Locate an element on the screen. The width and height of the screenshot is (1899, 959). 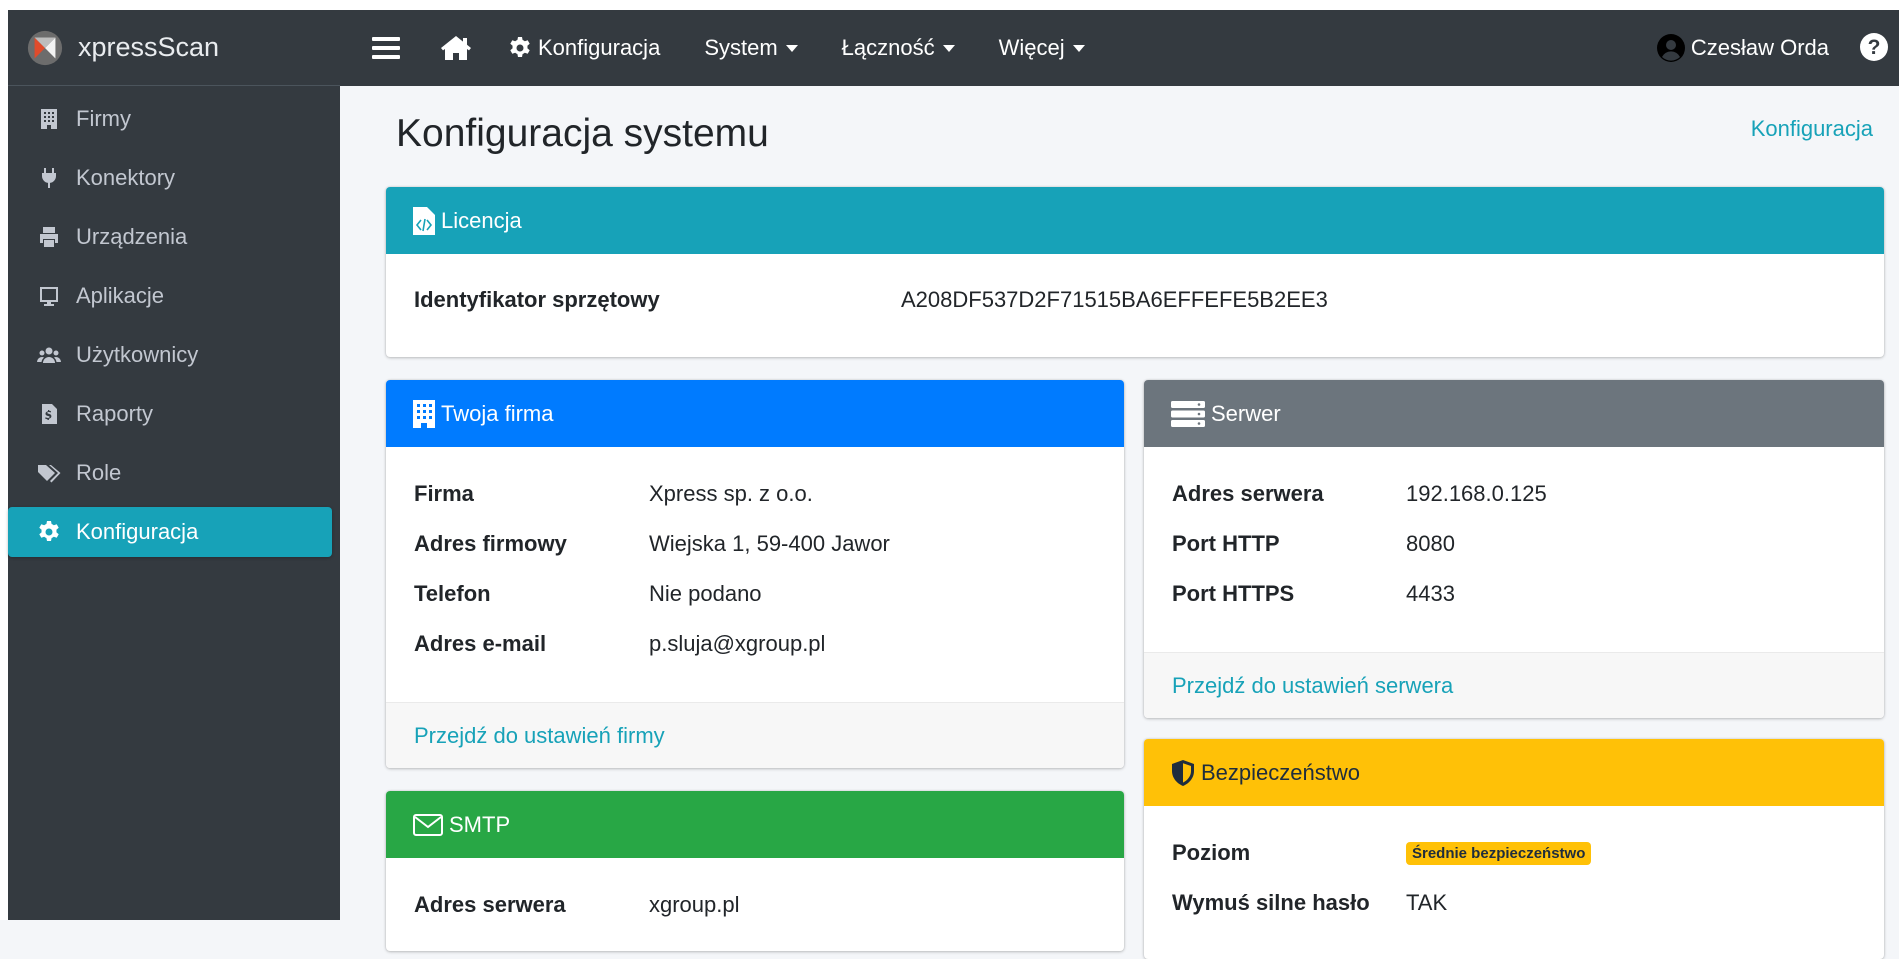
company-row-value: Wiejska 1, 59-400 Jawor is located at coordinates (769, 543).